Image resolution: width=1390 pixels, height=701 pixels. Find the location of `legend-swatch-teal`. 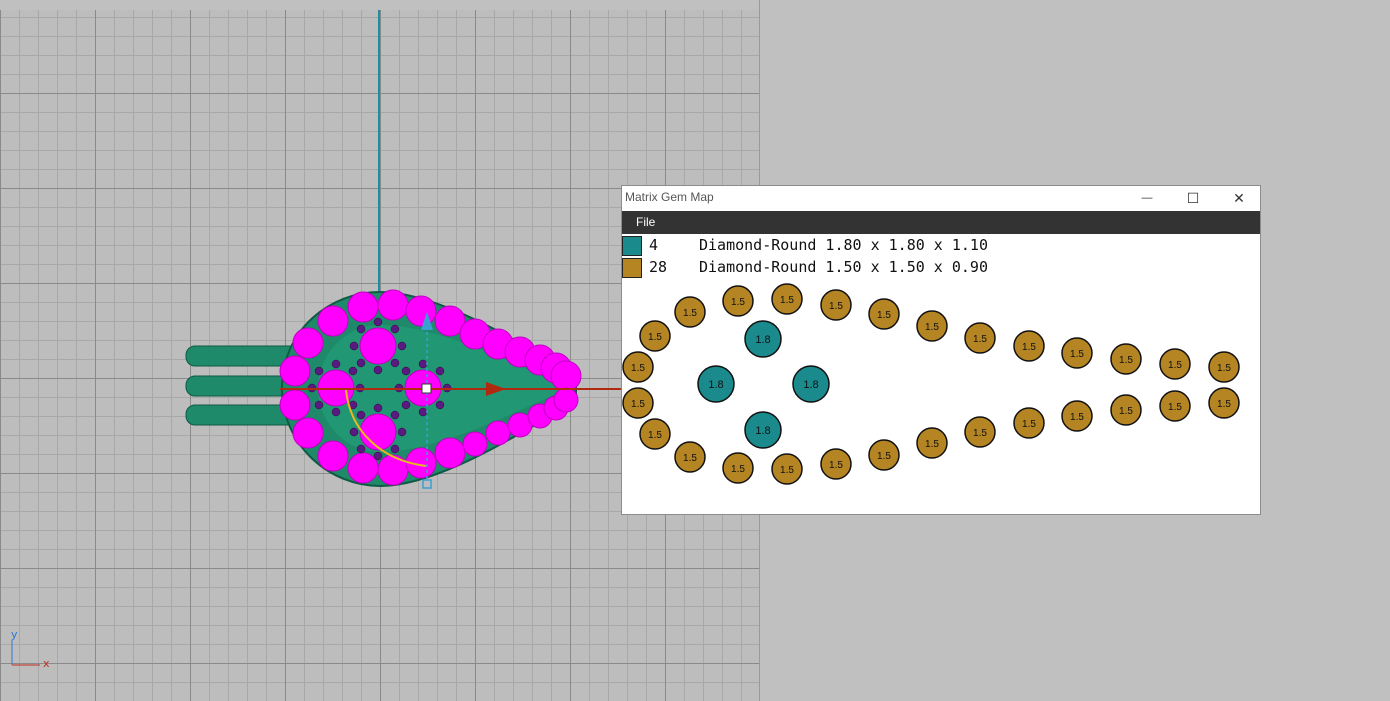

legend-swatch-teal is located at coordinates (632, 246).